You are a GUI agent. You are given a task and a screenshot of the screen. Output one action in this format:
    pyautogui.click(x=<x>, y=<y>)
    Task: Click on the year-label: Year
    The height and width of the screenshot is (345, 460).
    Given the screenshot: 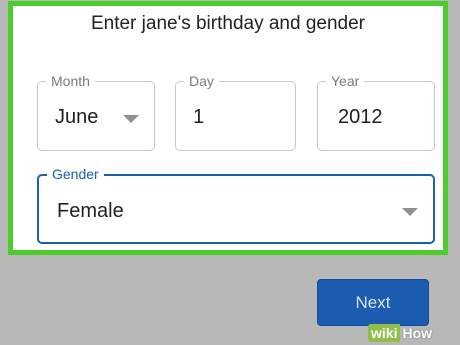 What is the action you would take?
    pyautogui.click(x=345, y=81)
    